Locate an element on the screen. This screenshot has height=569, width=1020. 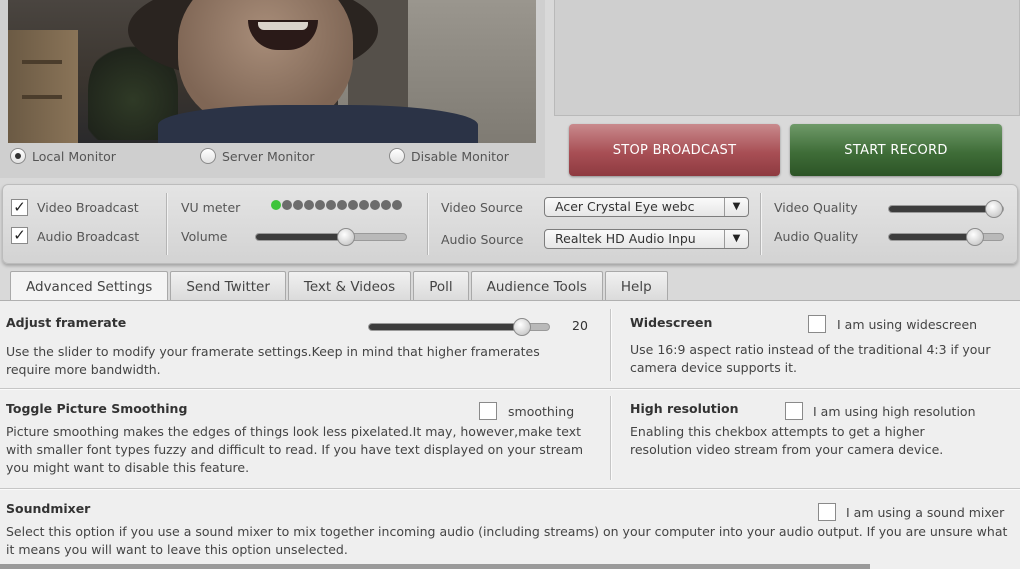
local-monitor-option: Local Monitor is located at coordinates (63, 156).